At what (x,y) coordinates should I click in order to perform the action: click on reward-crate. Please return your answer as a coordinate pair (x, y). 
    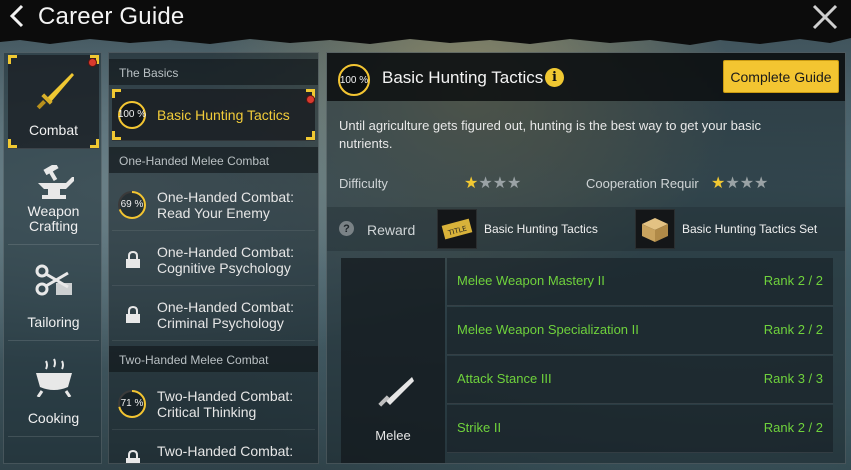
    Looking at the image, I should click on (655, 229).